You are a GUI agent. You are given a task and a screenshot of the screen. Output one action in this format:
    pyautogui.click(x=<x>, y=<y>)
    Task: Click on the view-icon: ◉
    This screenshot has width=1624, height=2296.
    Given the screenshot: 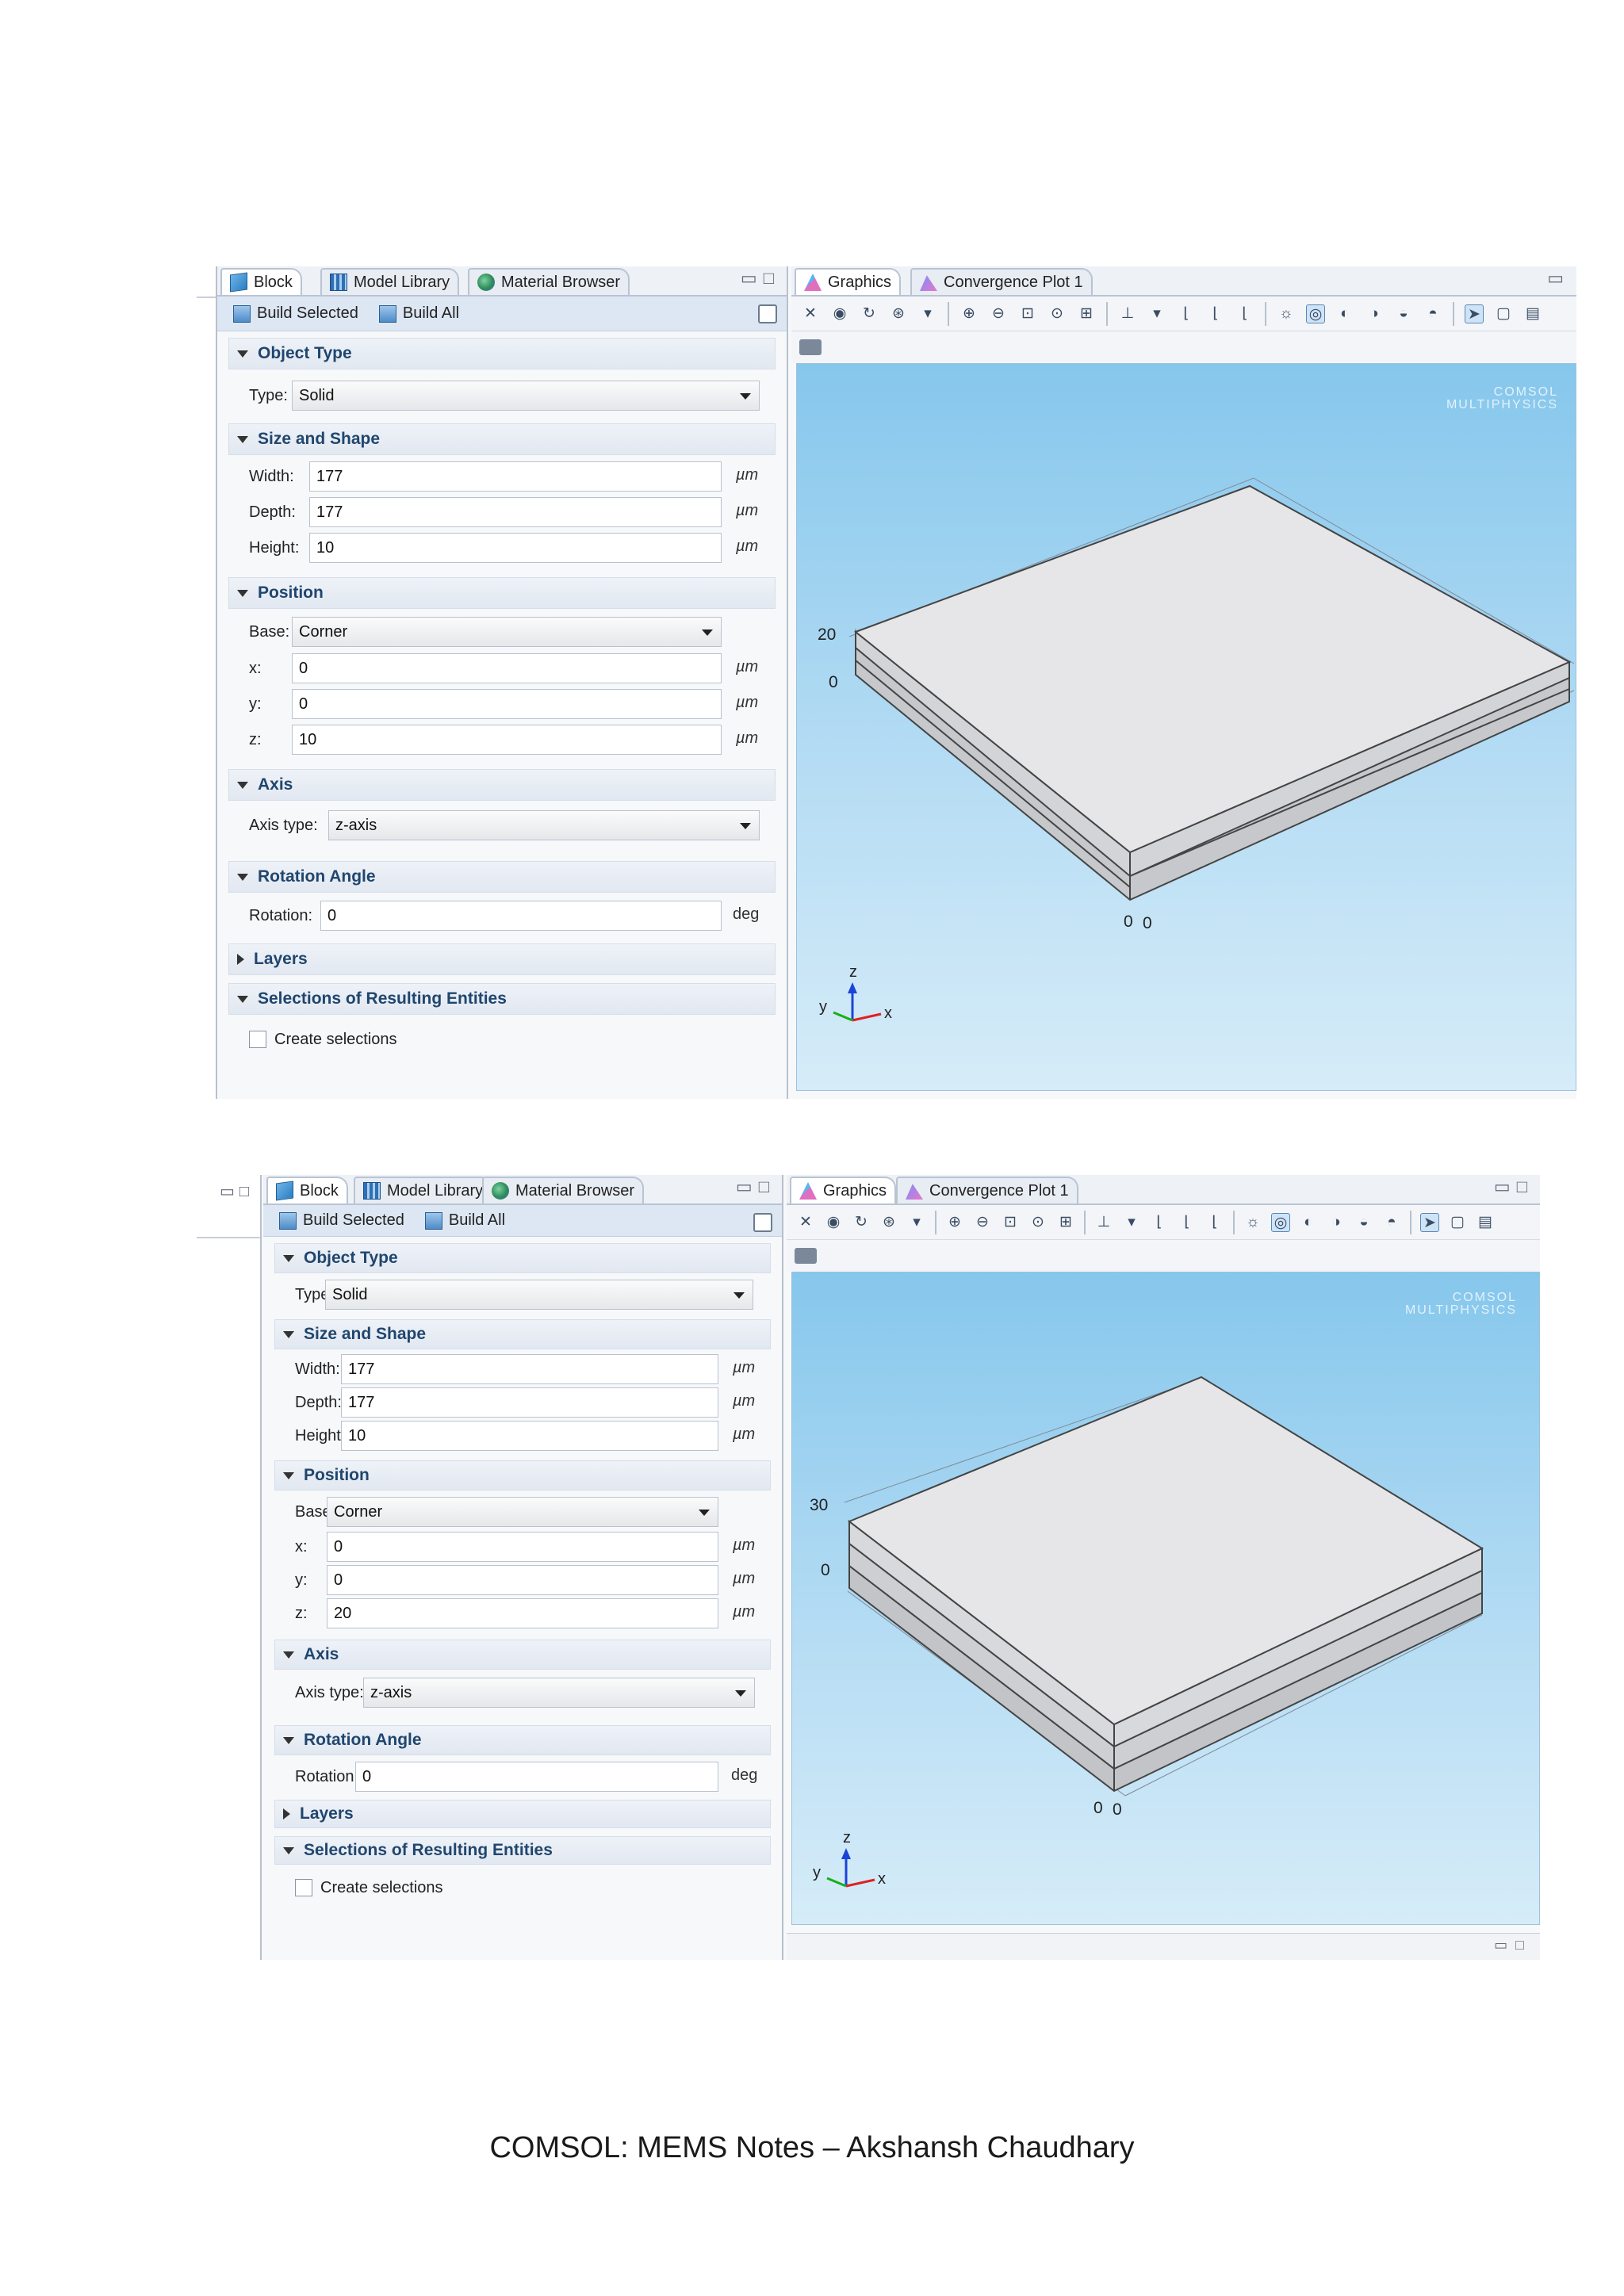 What is the action you would take?
    pyautogui.click(x=834, y=1222)
    